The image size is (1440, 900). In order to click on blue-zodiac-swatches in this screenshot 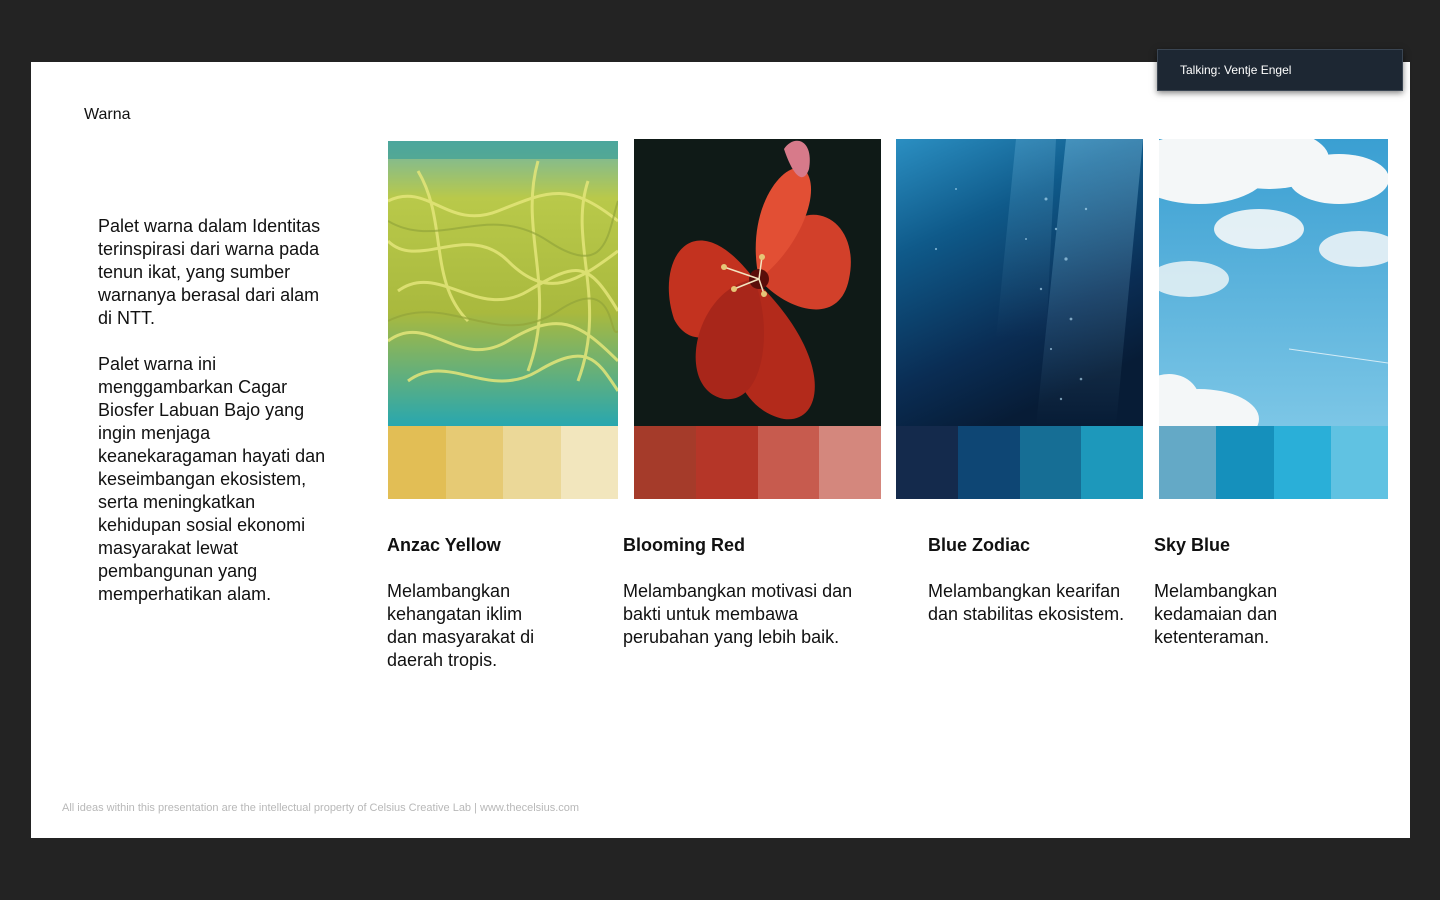, I will do `click(1019, 462)`.